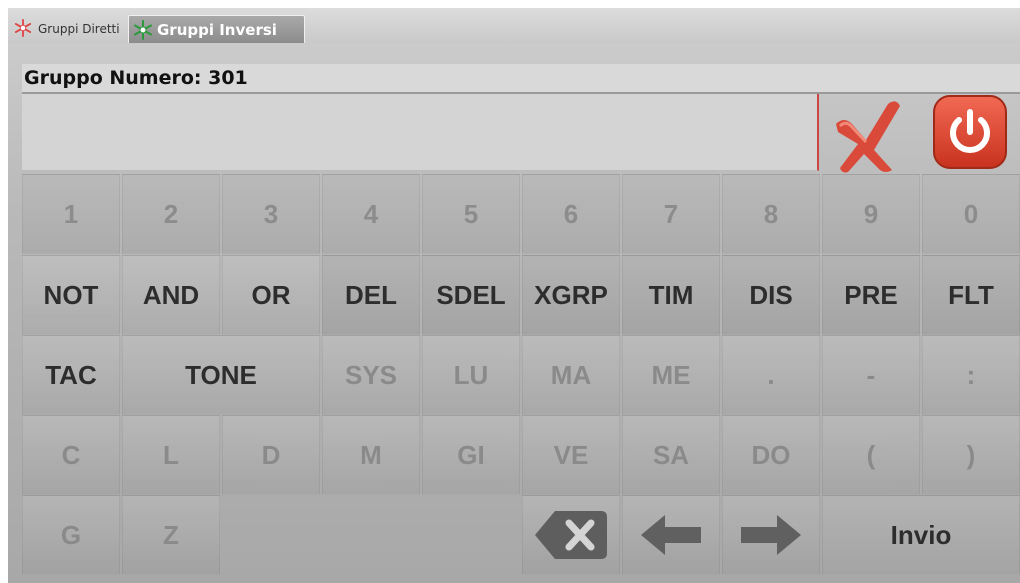  I want to click on key-dis: DIS, so click(771, 295).